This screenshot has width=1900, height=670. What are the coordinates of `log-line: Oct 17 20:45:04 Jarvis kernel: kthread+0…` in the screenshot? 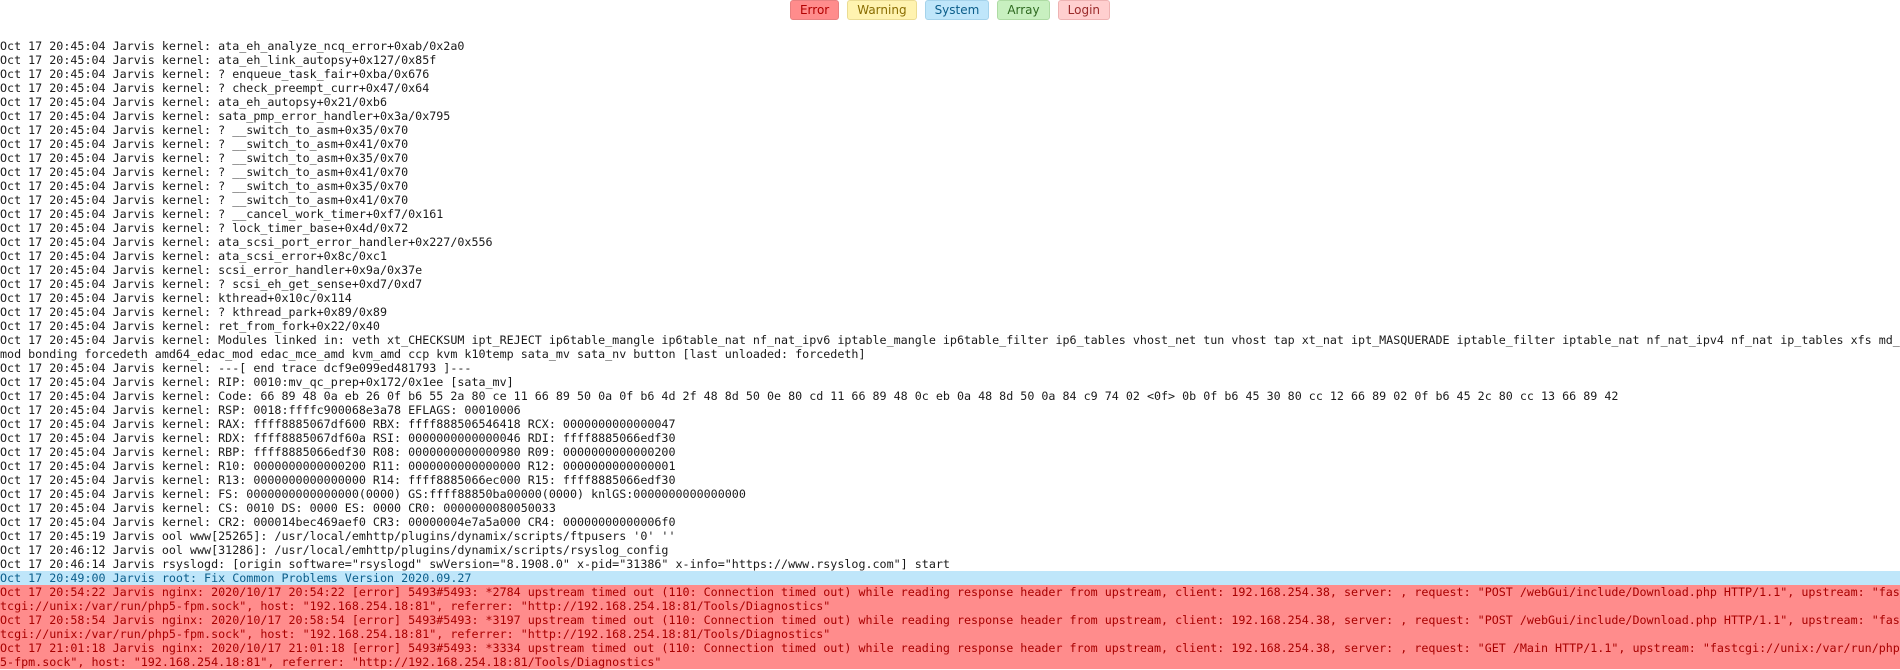 It's located at (176, 298).